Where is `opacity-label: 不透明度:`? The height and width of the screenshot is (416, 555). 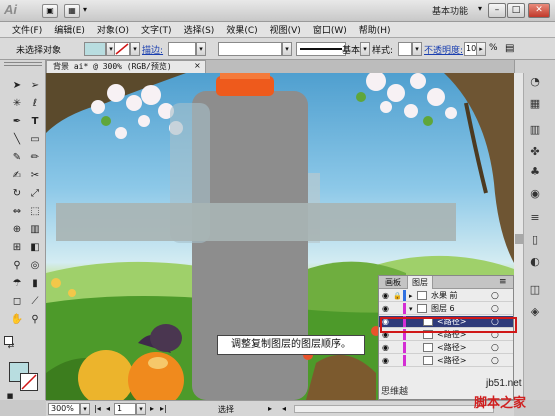 opacity-label: 不透明度: is located at coordinates (443, 49).